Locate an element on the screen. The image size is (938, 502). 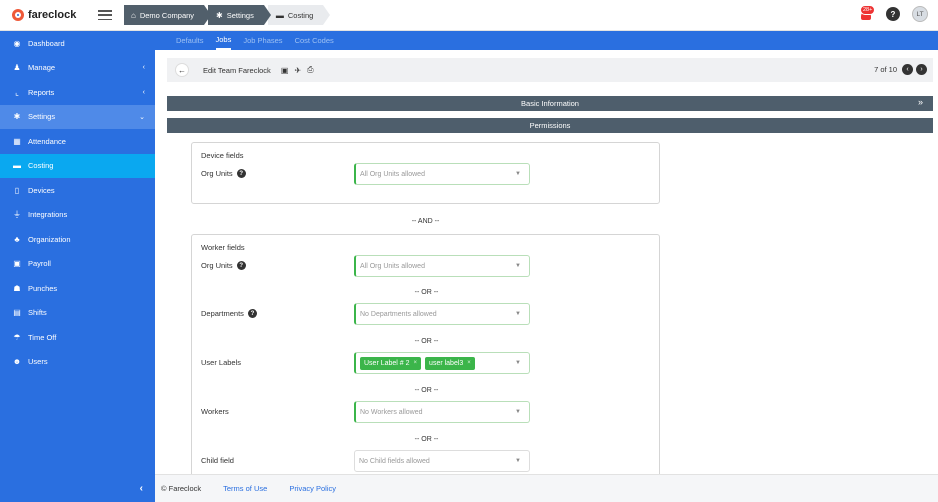
logo-text: fareclock is located at coordinates (52, 15).